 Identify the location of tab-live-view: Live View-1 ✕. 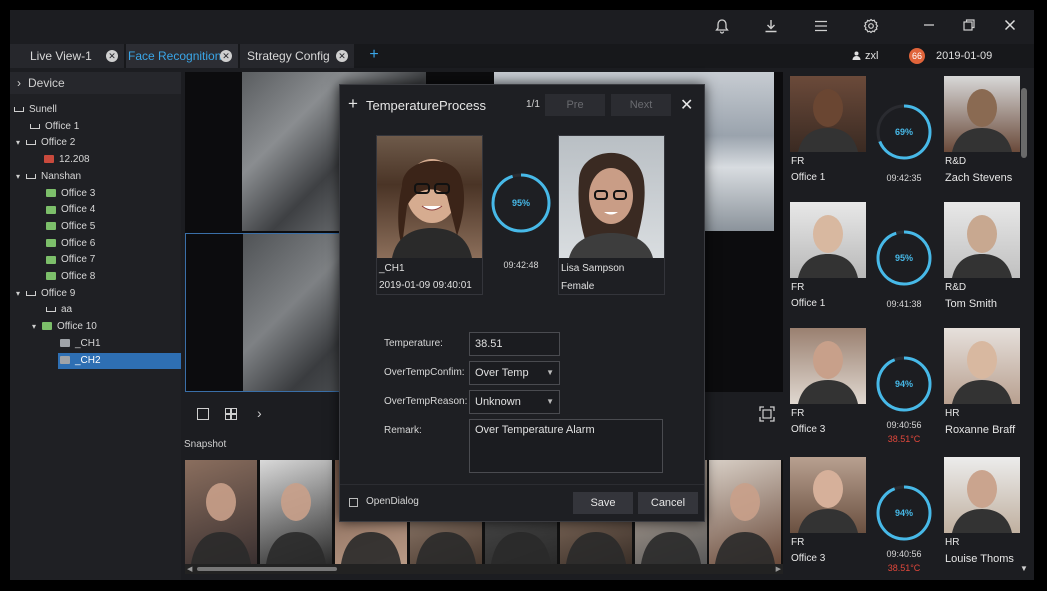
(67, 56).